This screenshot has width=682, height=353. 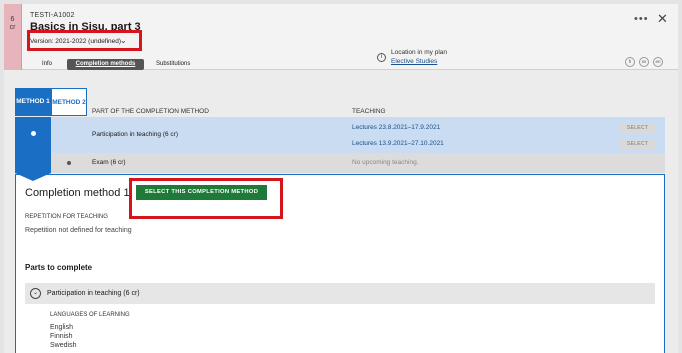 What do you see at coordinates (414, 61) in the screenshot?
I see `location-link: Elective Studies` at bounding box center [414, 61].